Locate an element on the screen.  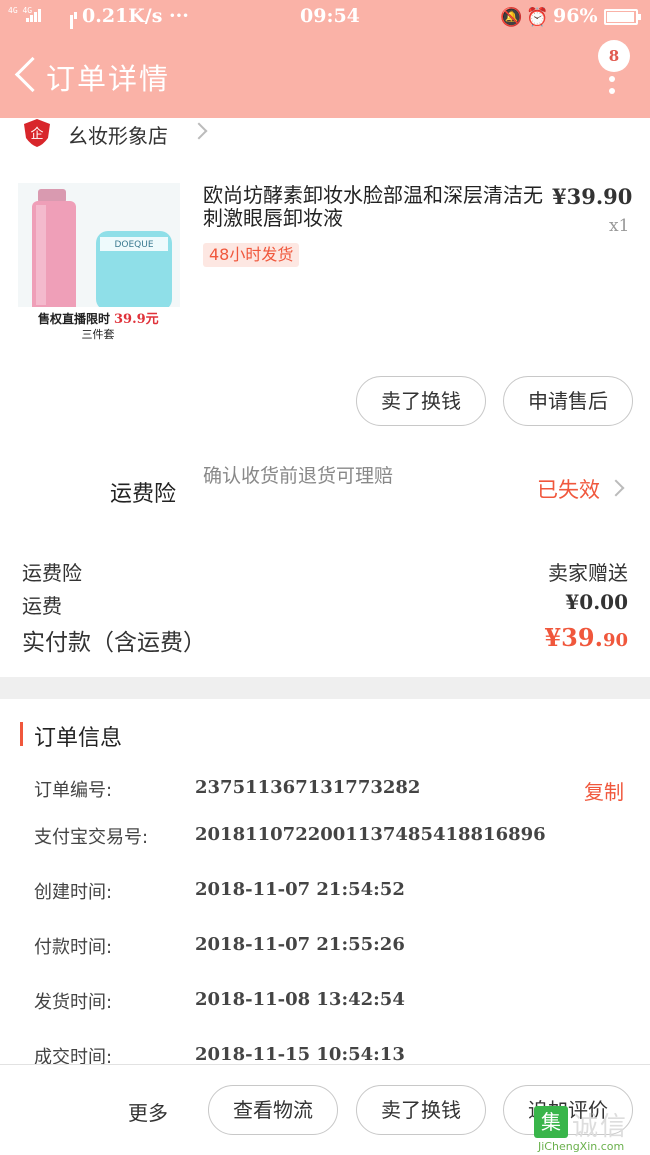
svg-text: 企 is located at coordinates (36, 134).